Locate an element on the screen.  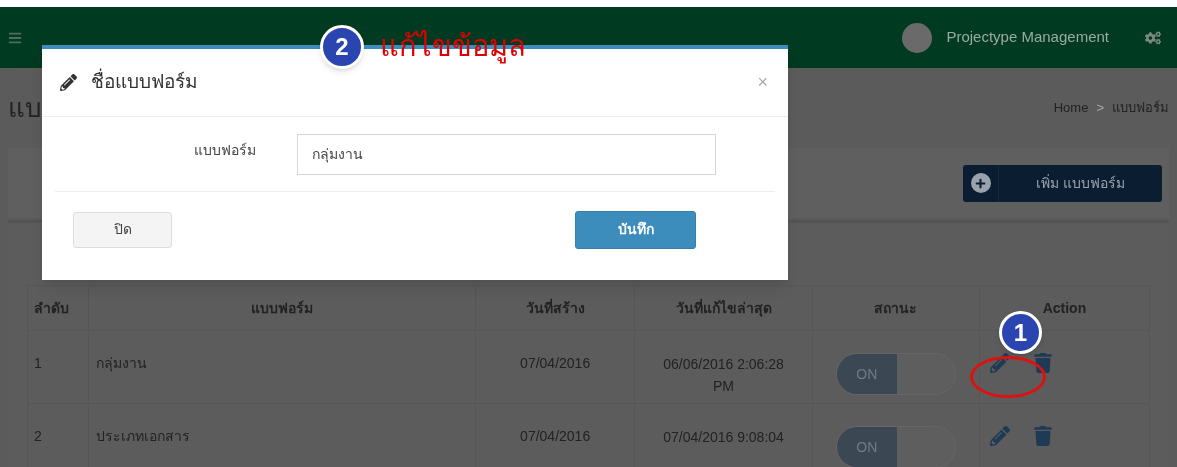
table-cell: 2 is located at coordinates (58, 435).